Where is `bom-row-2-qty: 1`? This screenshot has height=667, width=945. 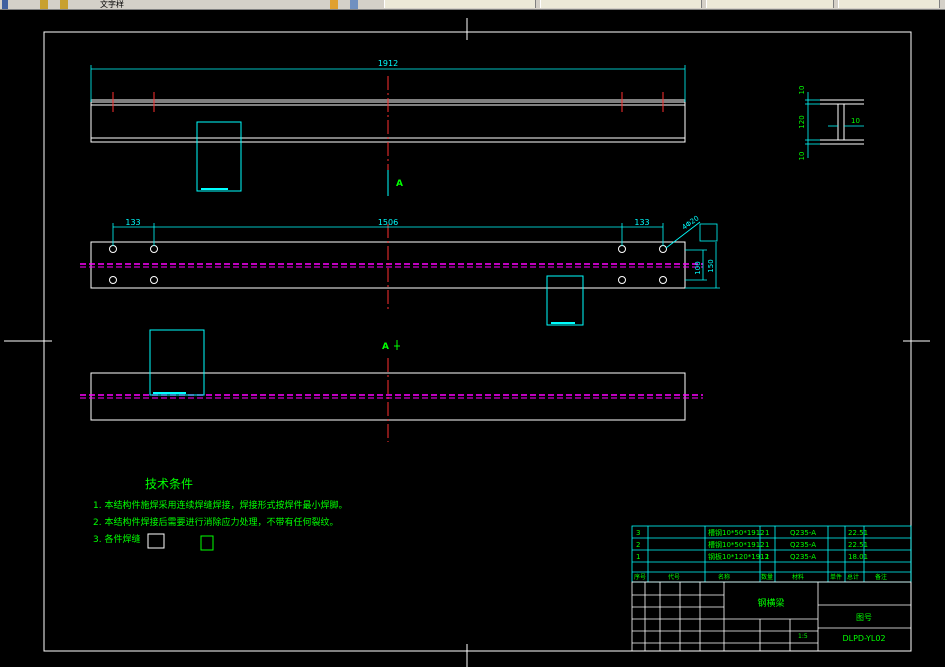
bom-row-2-qty: 1 is located at coordinates (767, 545).